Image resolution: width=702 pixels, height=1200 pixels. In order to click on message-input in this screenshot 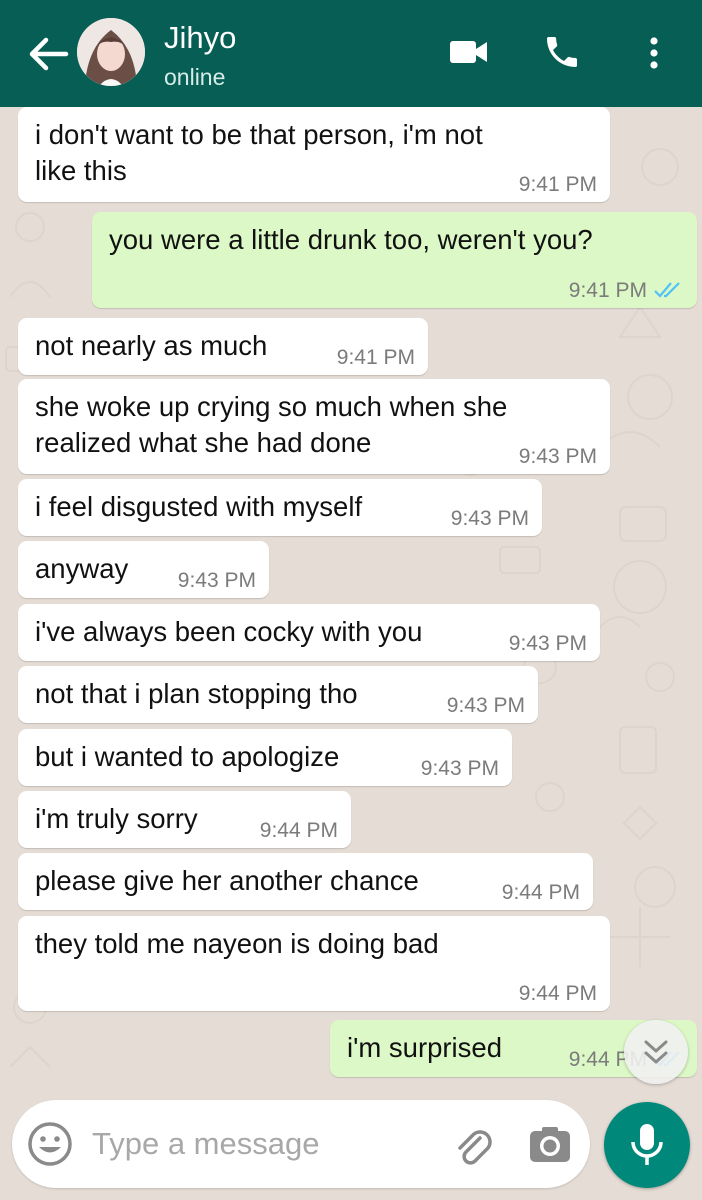, I will do `click(262, 1144)`.